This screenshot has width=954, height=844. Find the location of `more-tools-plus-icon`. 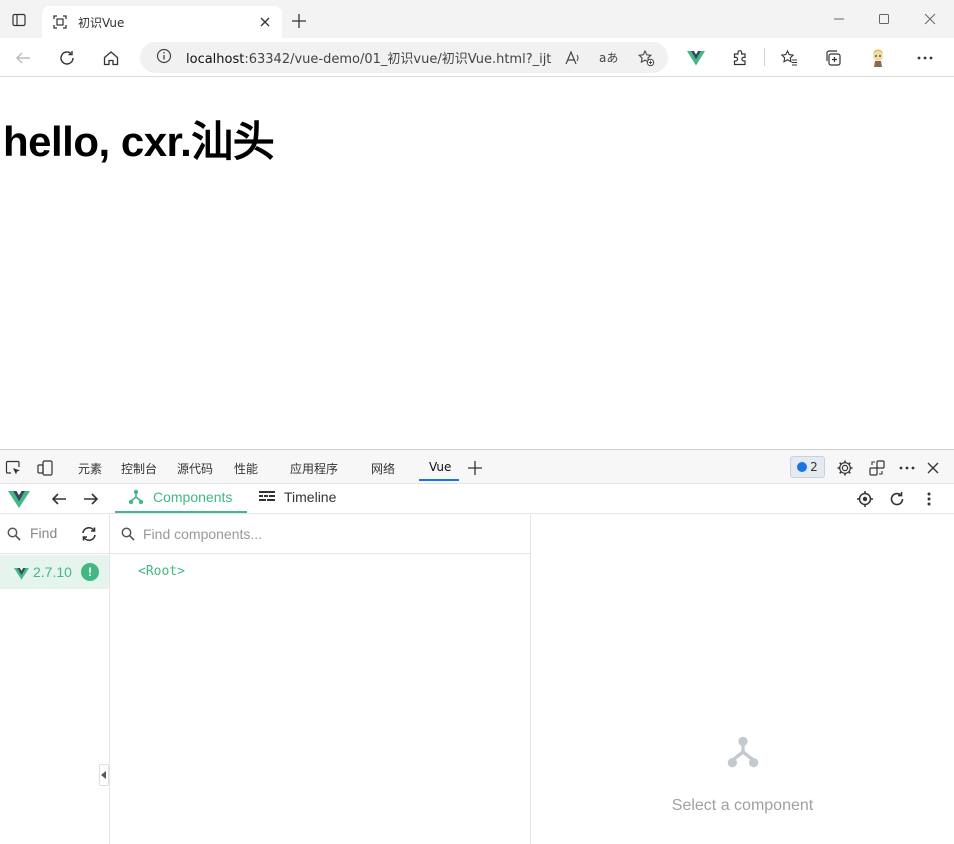

more-tools-plus-icon is located at coordinates (475, 468).